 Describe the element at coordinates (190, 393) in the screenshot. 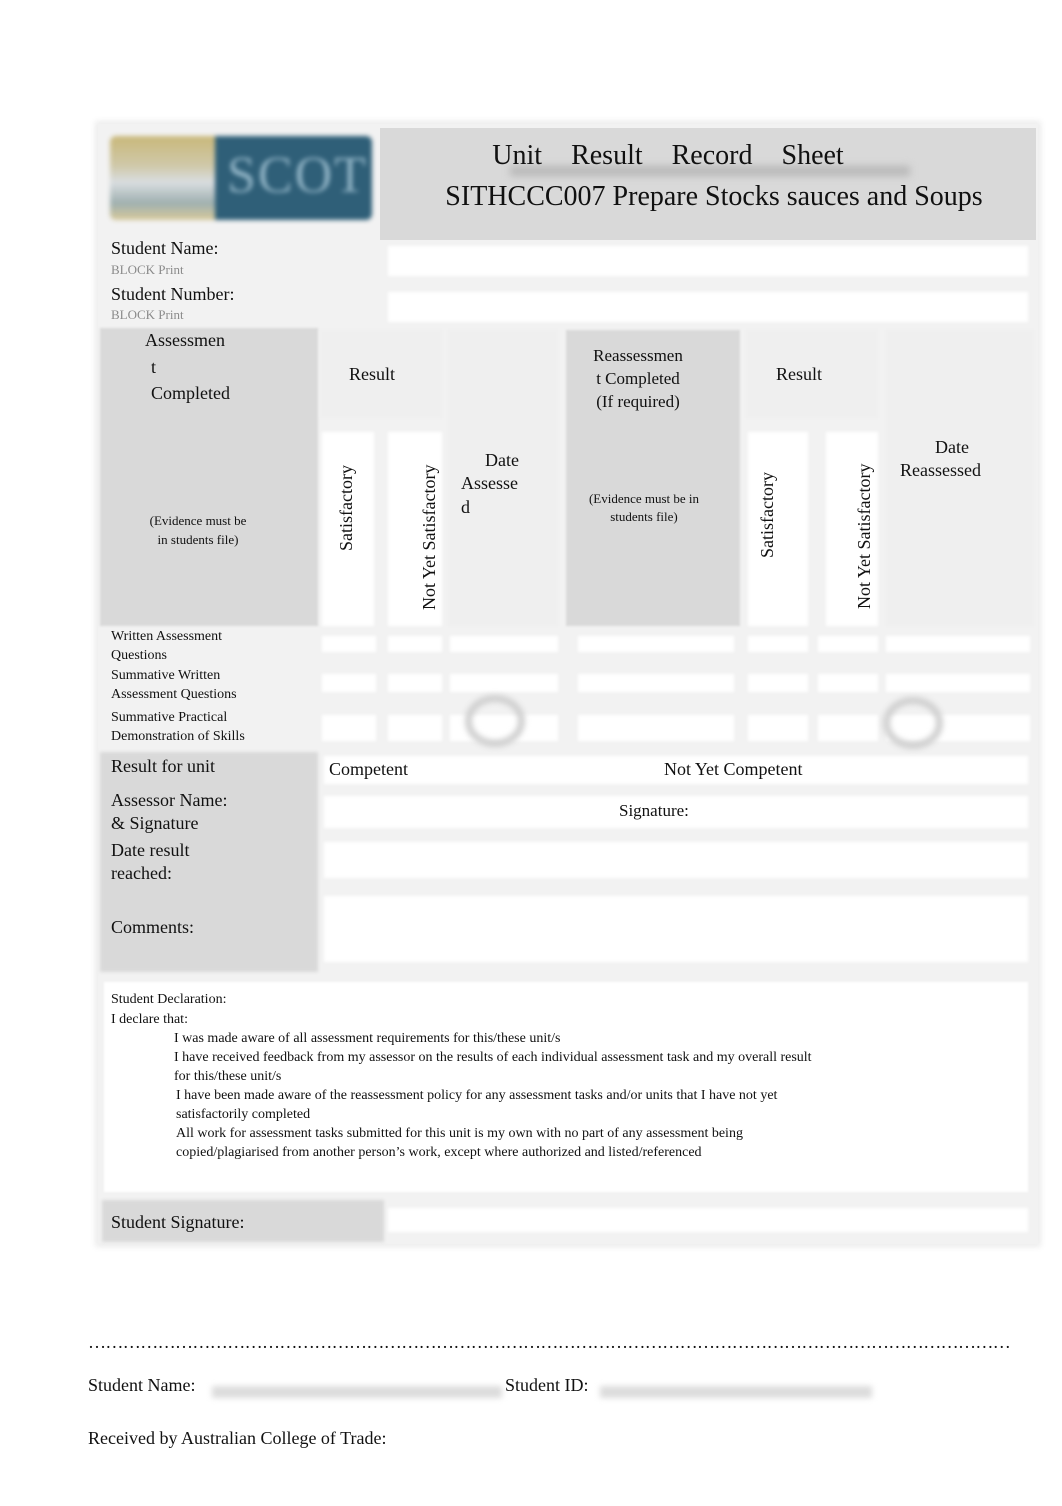

I see `assessment-header-l3: Completed` at that location.